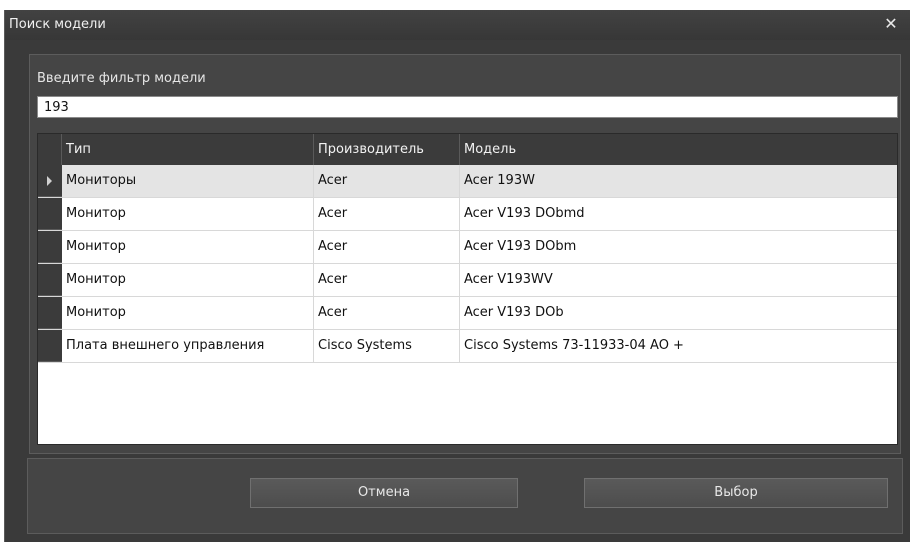  What do you see at coordinates (57, 24) in the screenshot?
I see `dialog-title: Поиск модели` at bounding box center [57, 24].